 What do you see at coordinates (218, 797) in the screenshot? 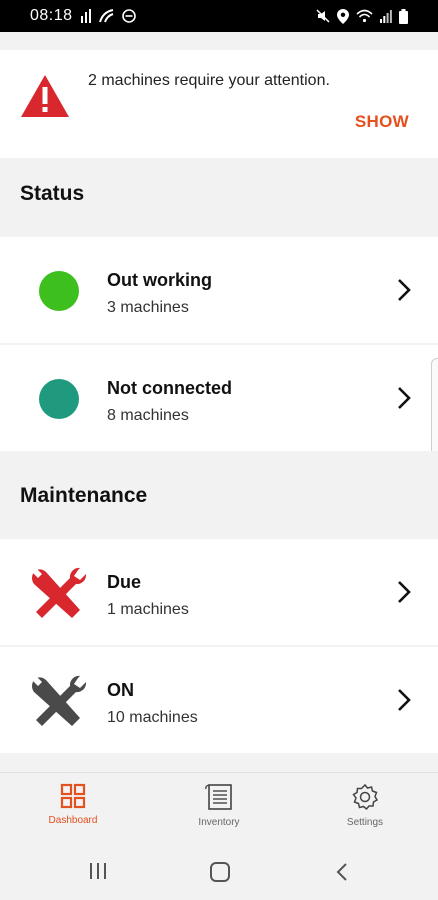
I see `inventory-icon` at bounding box center [218, 797].